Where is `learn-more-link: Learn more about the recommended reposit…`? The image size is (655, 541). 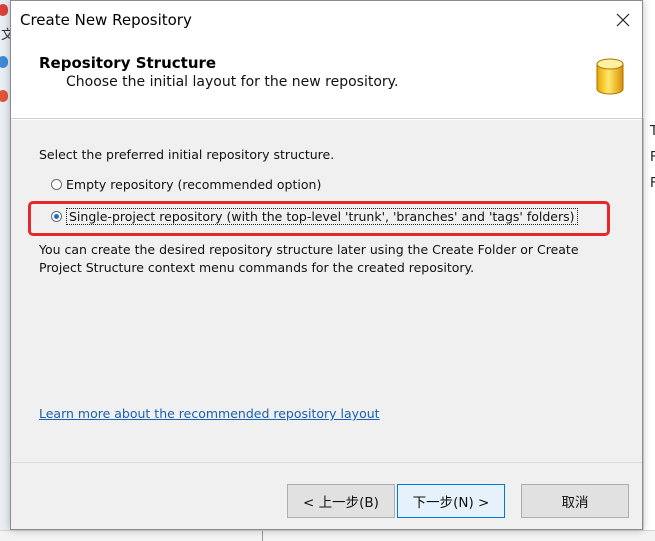
learn-more-link: Learn more about the recommended reposit… is located at coordinates (209, 413).